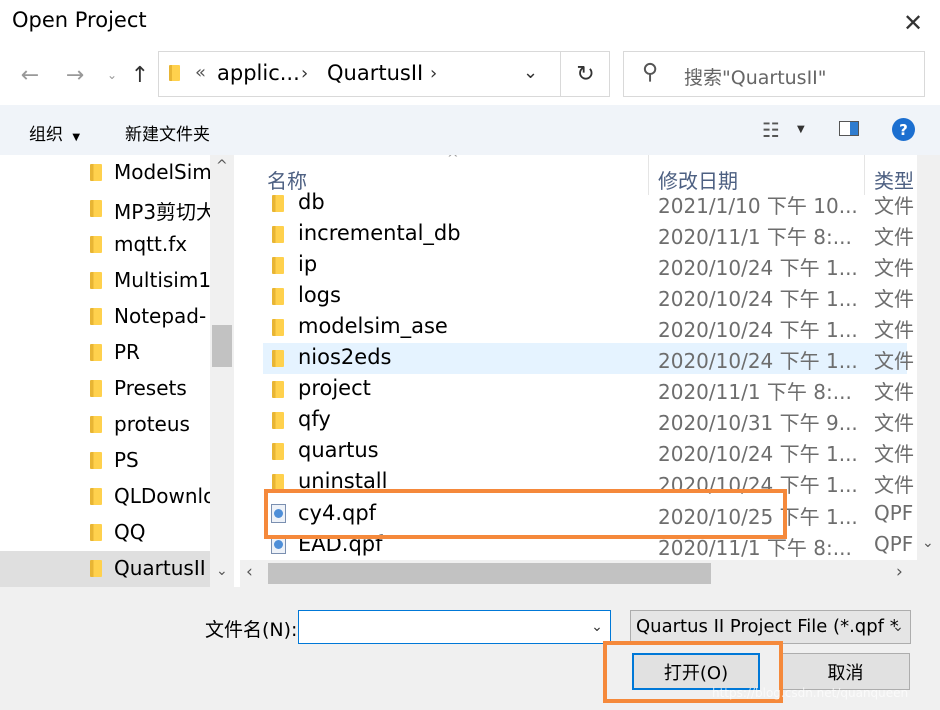 The height and width of the screenshot is (710, 940). I want to click on forward-arrow-icon: →, so click(75, 75).